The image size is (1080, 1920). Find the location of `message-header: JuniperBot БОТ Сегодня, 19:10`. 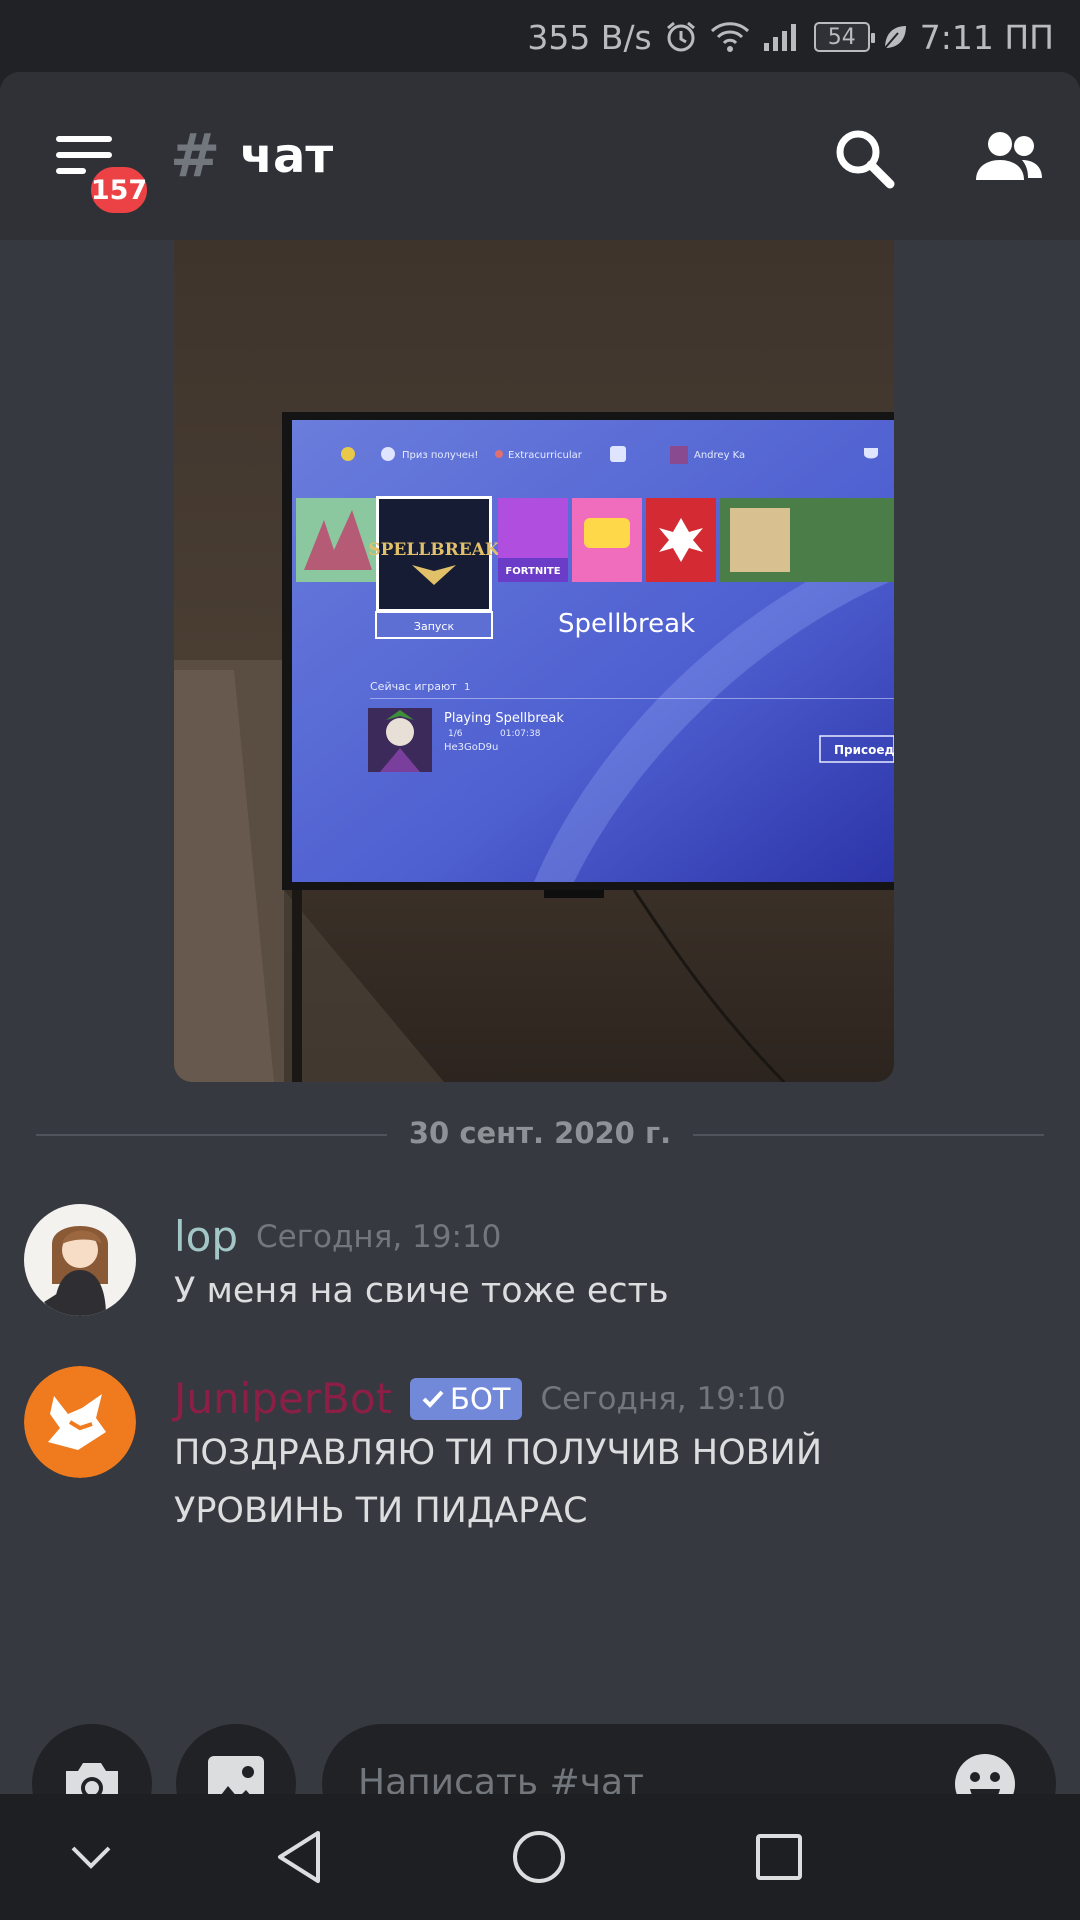

message-header: JuniperBot БОТ Сегодня, 19:10 is located at coordinates (480, 1398).